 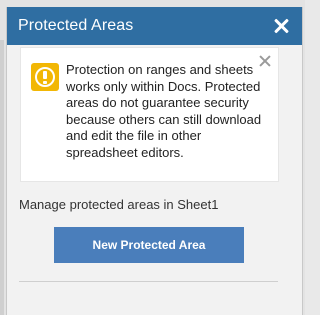 What do you see at coordinates (45, 77) in the screenshot?
I see `warning-icon` at bounding box center [45, 77].